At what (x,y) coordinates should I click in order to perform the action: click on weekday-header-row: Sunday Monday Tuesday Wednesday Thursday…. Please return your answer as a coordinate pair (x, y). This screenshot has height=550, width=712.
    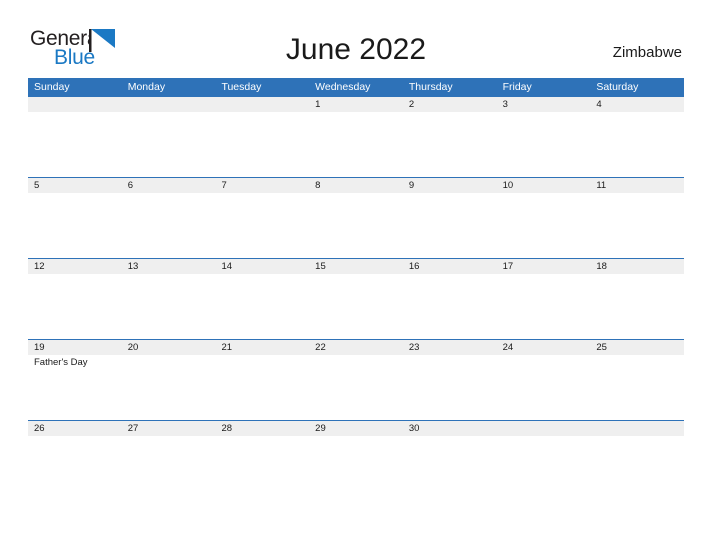
    Looking at the image, I should click on (356, 87).